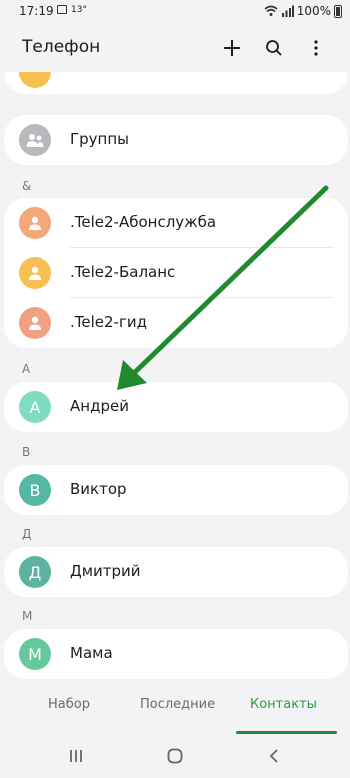 Image resolution: width=350 pixels, height=778 pixels. What do you see at coordinates (35, 572) in the screenshot?
I see `contact-avatar: Д` at bounding box center [35, 572].